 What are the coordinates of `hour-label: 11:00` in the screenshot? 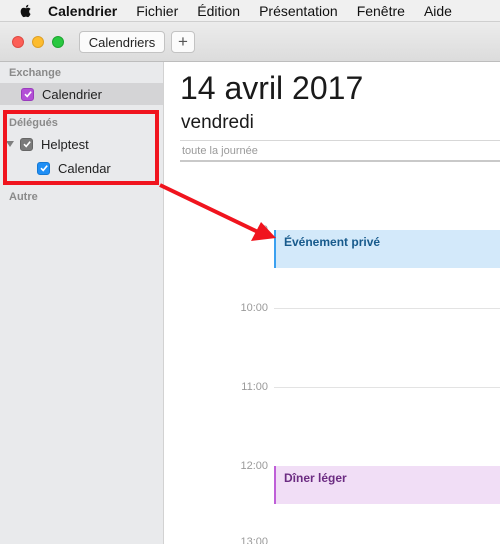 It's located at (254, 387).